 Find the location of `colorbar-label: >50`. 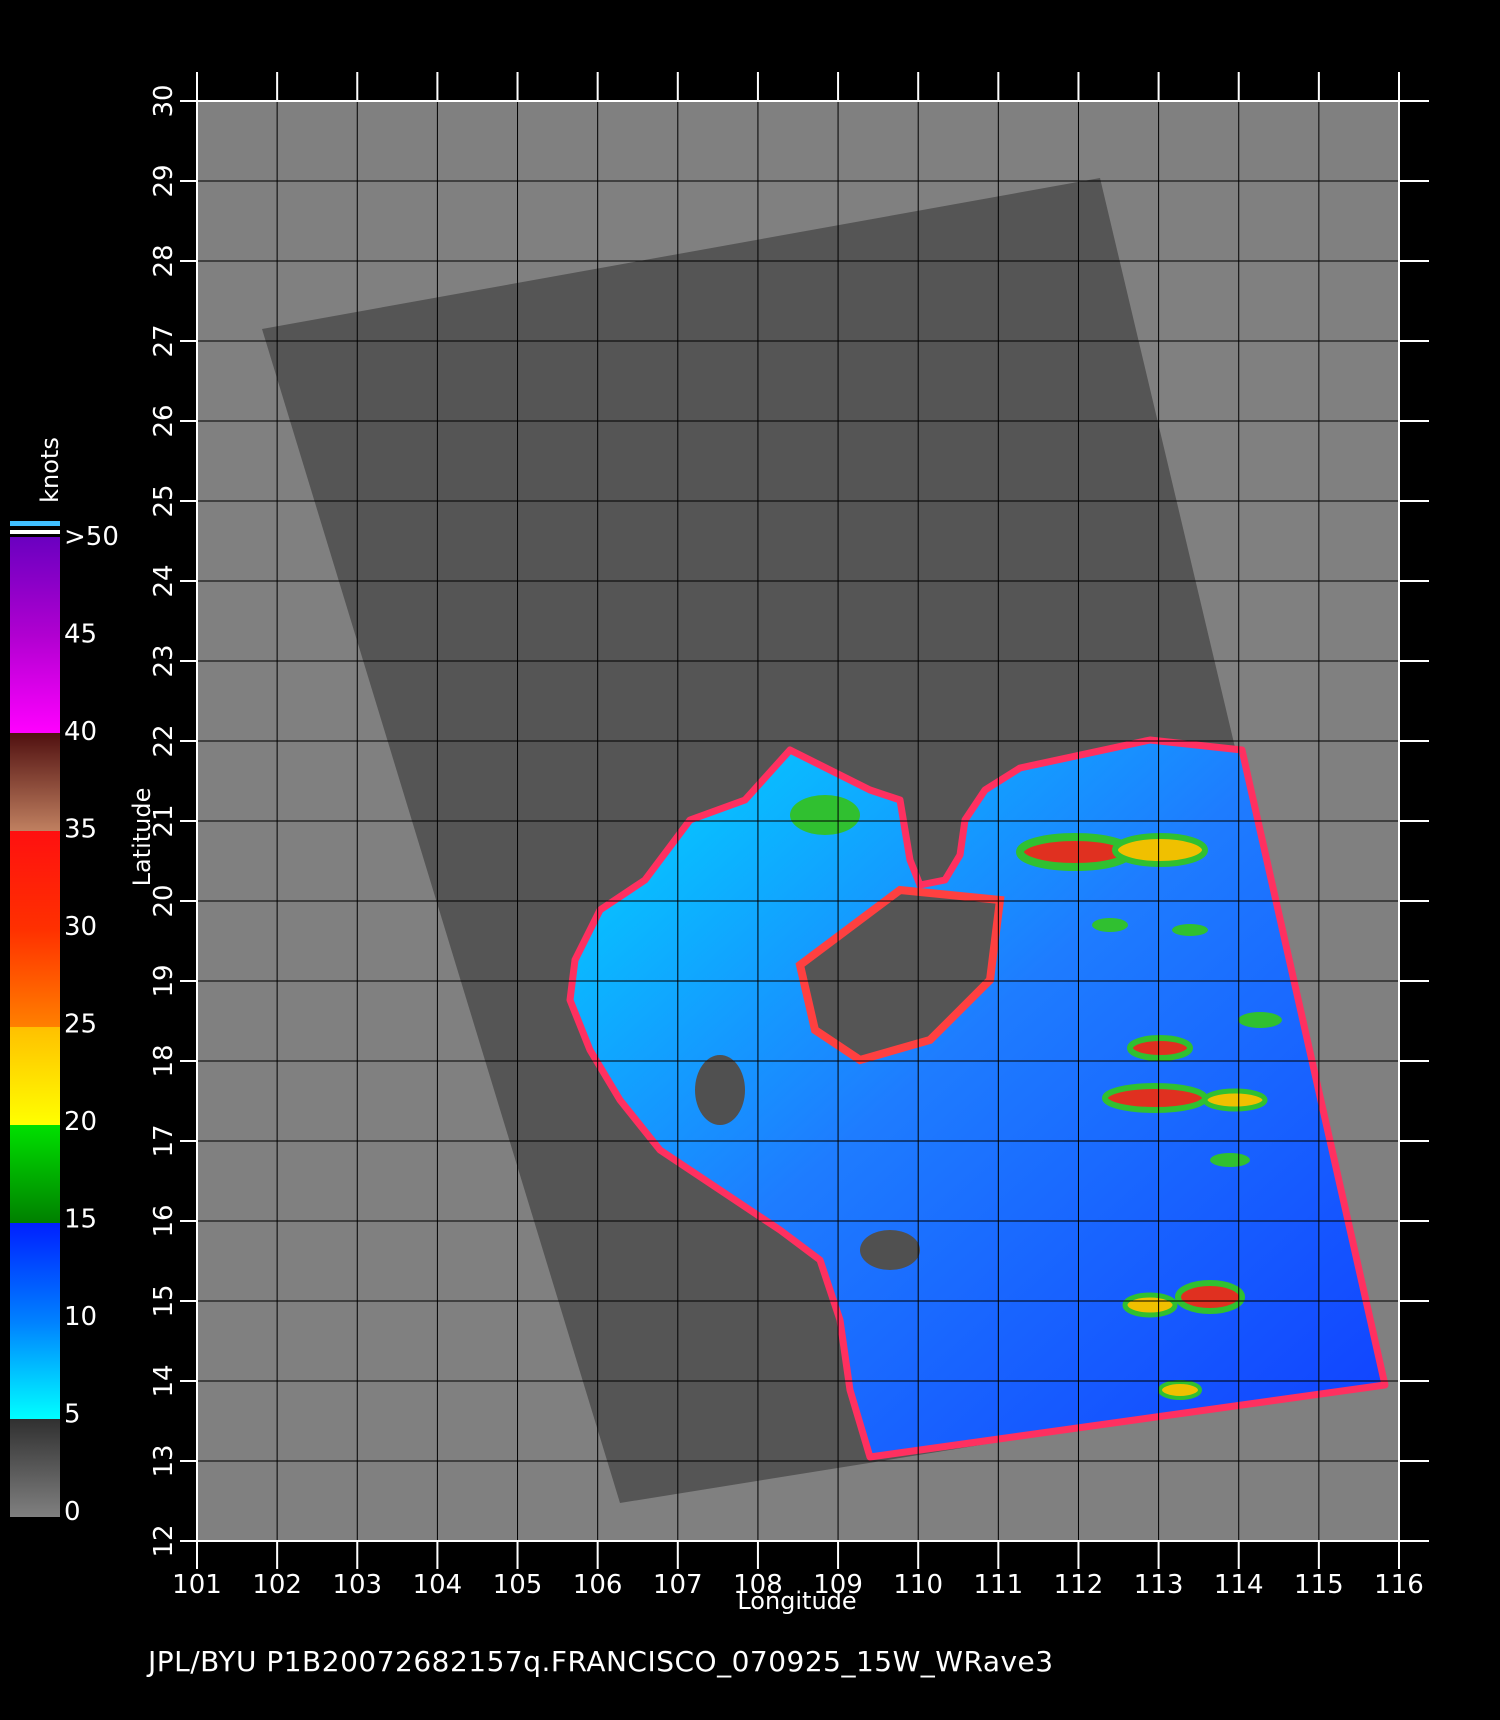

colorbar-label: >50 is located at coordinates (91, 537).